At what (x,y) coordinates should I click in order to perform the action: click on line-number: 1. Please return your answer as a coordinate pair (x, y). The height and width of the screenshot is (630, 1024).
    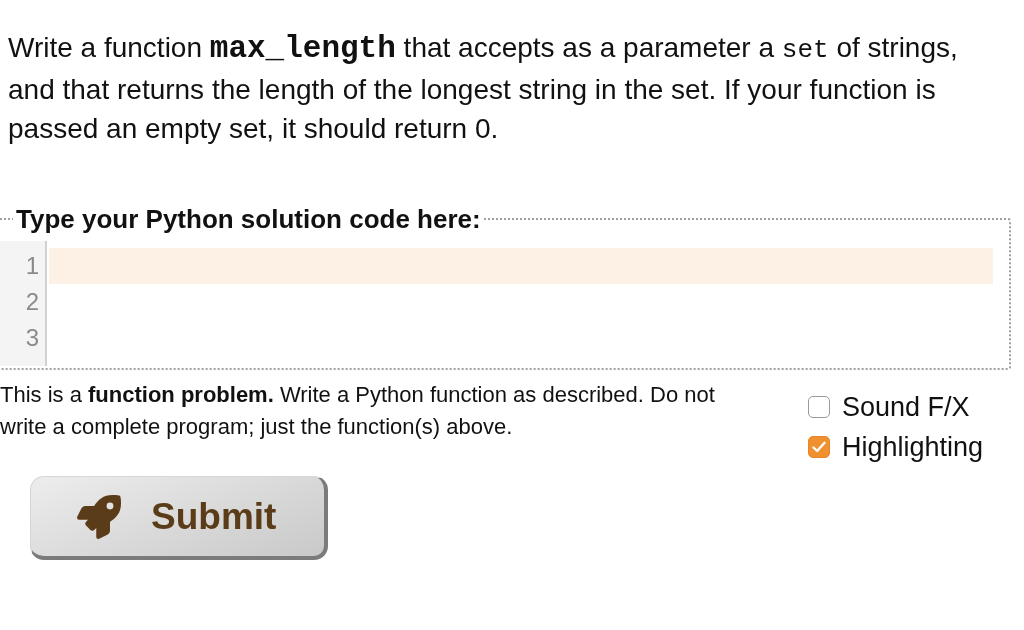
    Looking at the image, I should click on (32, 266).